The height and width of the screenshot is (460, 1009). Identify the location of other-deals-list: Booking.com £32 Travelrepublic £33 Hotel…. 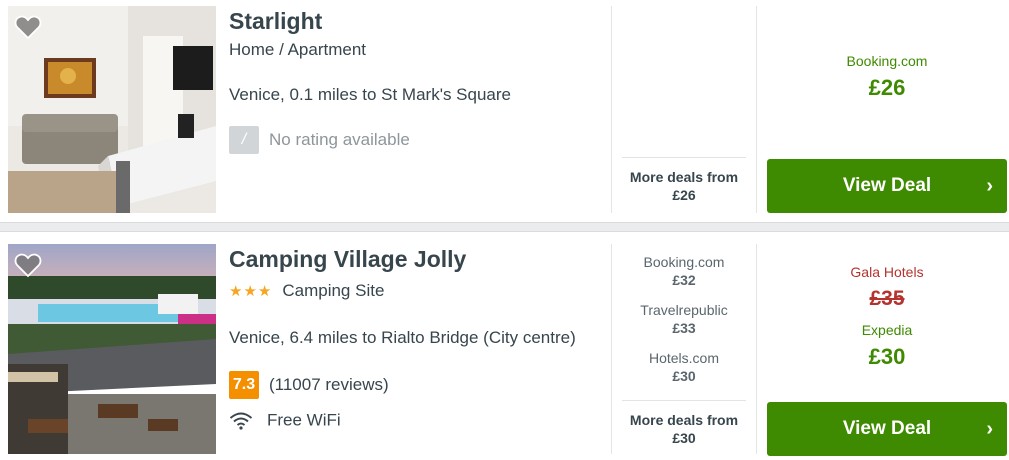
(684, 326).